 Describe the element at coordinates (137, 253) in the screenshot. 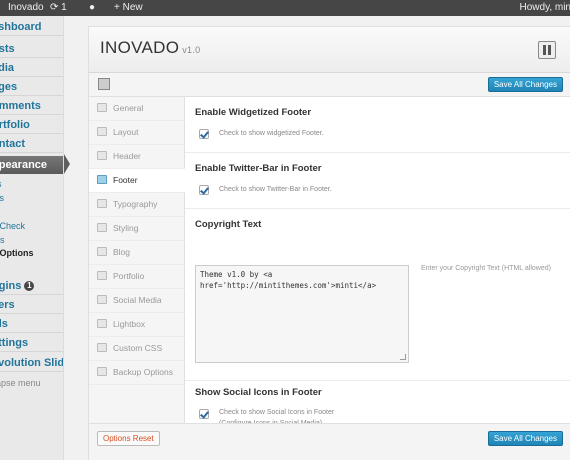

I see `tab-blog: Blog` at that location.